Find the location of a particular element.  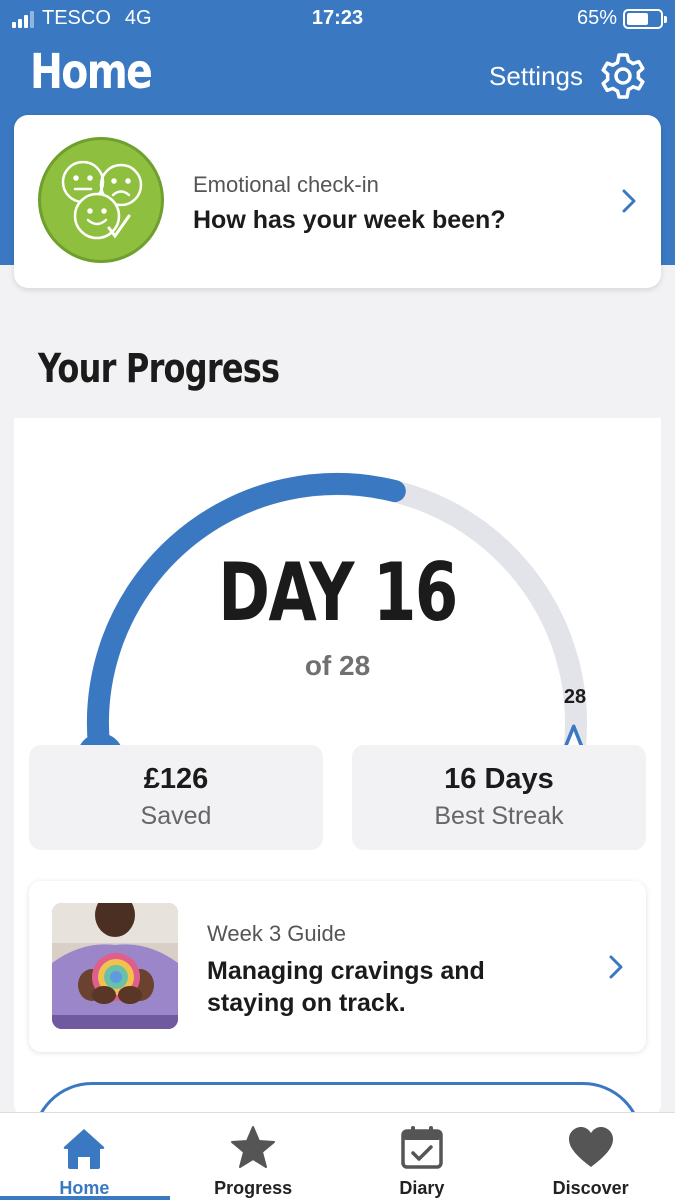

home-icon is located at coordinates (84, 1149).